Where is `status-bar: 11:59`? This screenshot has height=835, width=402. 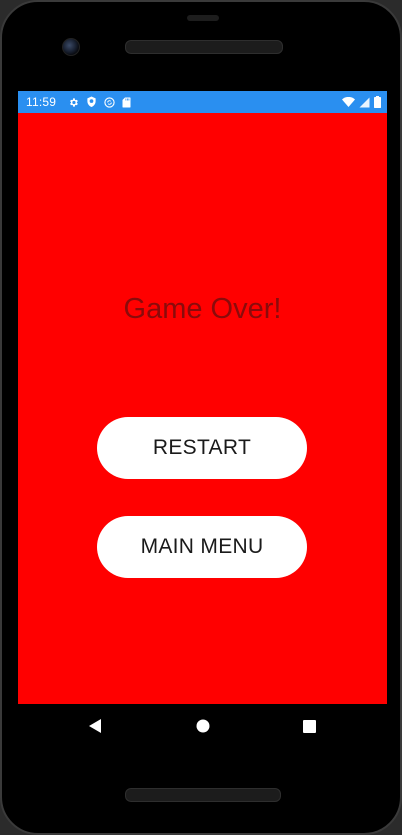 status-bar: 11:59 is located at coordinates (202, 102).